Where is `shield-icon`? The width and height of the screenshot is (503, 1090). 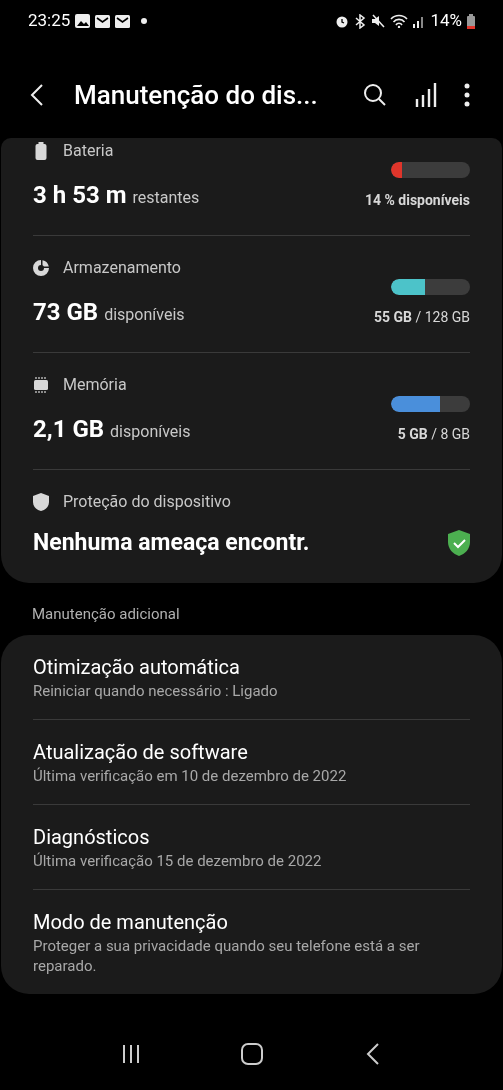
shield-icon is located at coordinates (41, 502).